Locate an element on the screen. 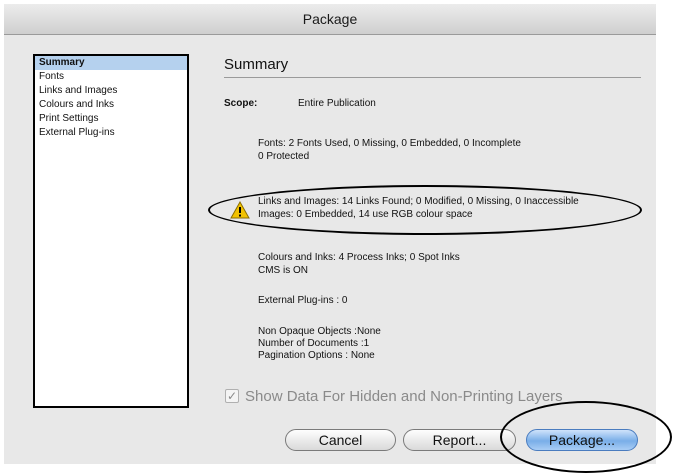 The image size is (675, 473). highlight-ellipse-links is located at coordinates (425, 210).